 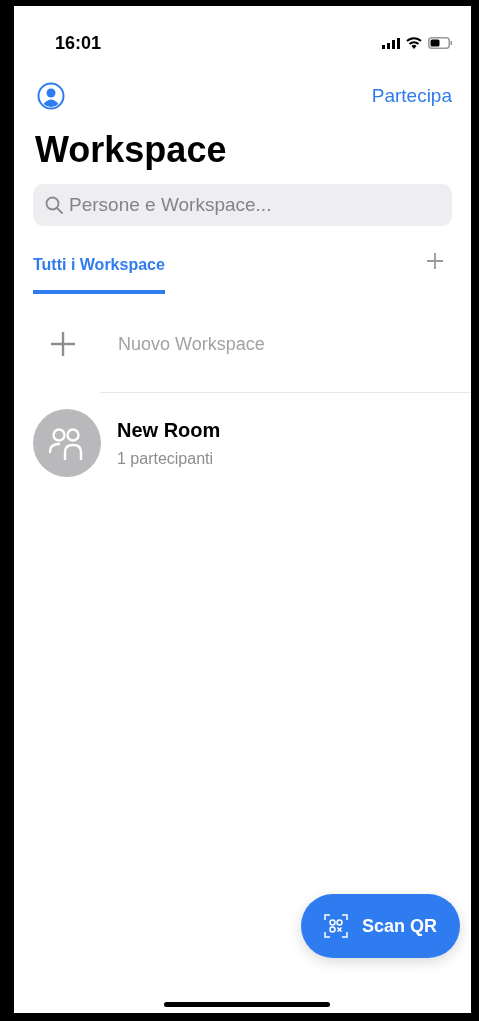 I want to click on wifi-icon, so click(x=414, y=43).